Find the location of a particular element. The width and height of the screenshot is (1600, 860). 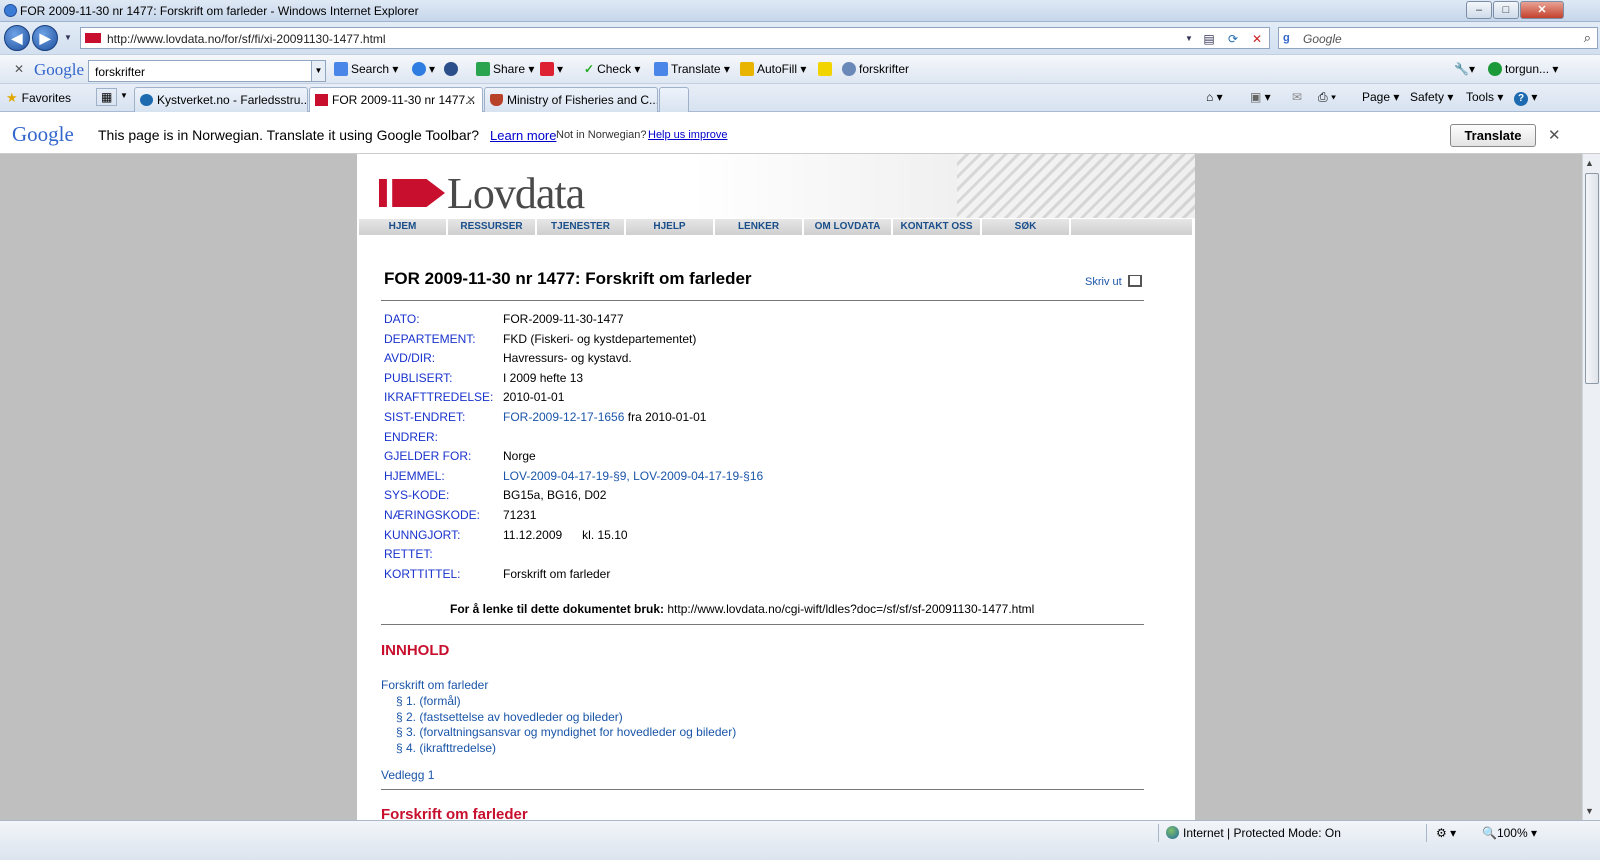

tools-menu-label: Tools is located at coordinates (1480, 97).